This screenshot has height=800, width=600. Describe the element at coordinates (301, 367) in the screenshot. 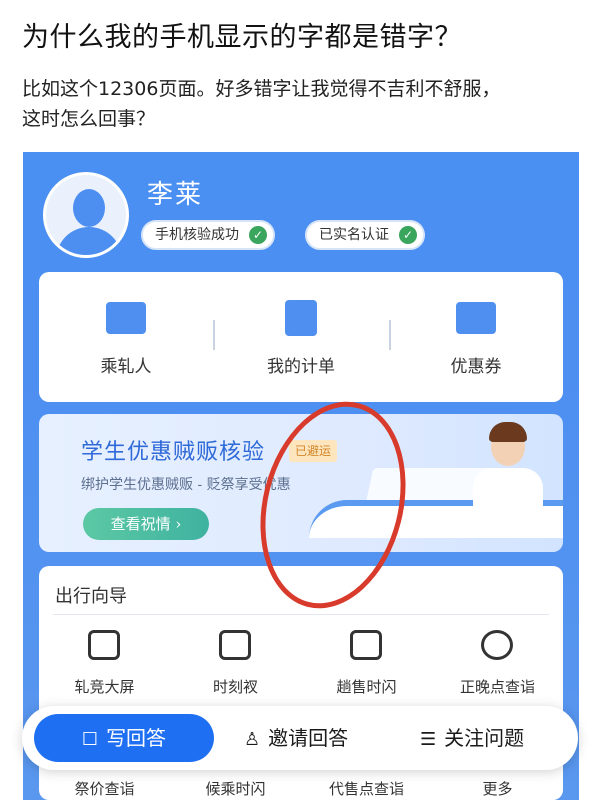

I see `menu-item-label: 我的计单` at that location.